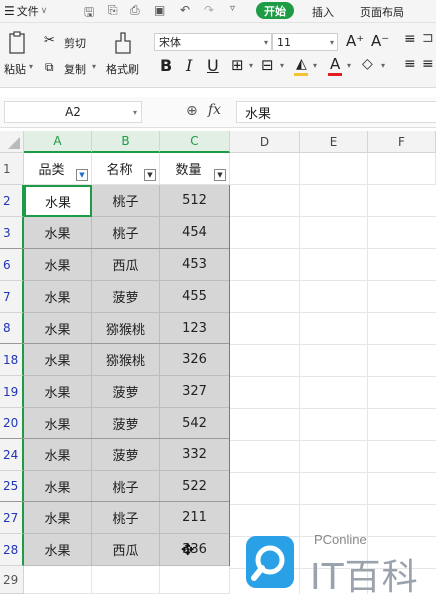 This screenshot has height=602, width=436. I want to click on merge-icon: ⊟, so click(267, 65).